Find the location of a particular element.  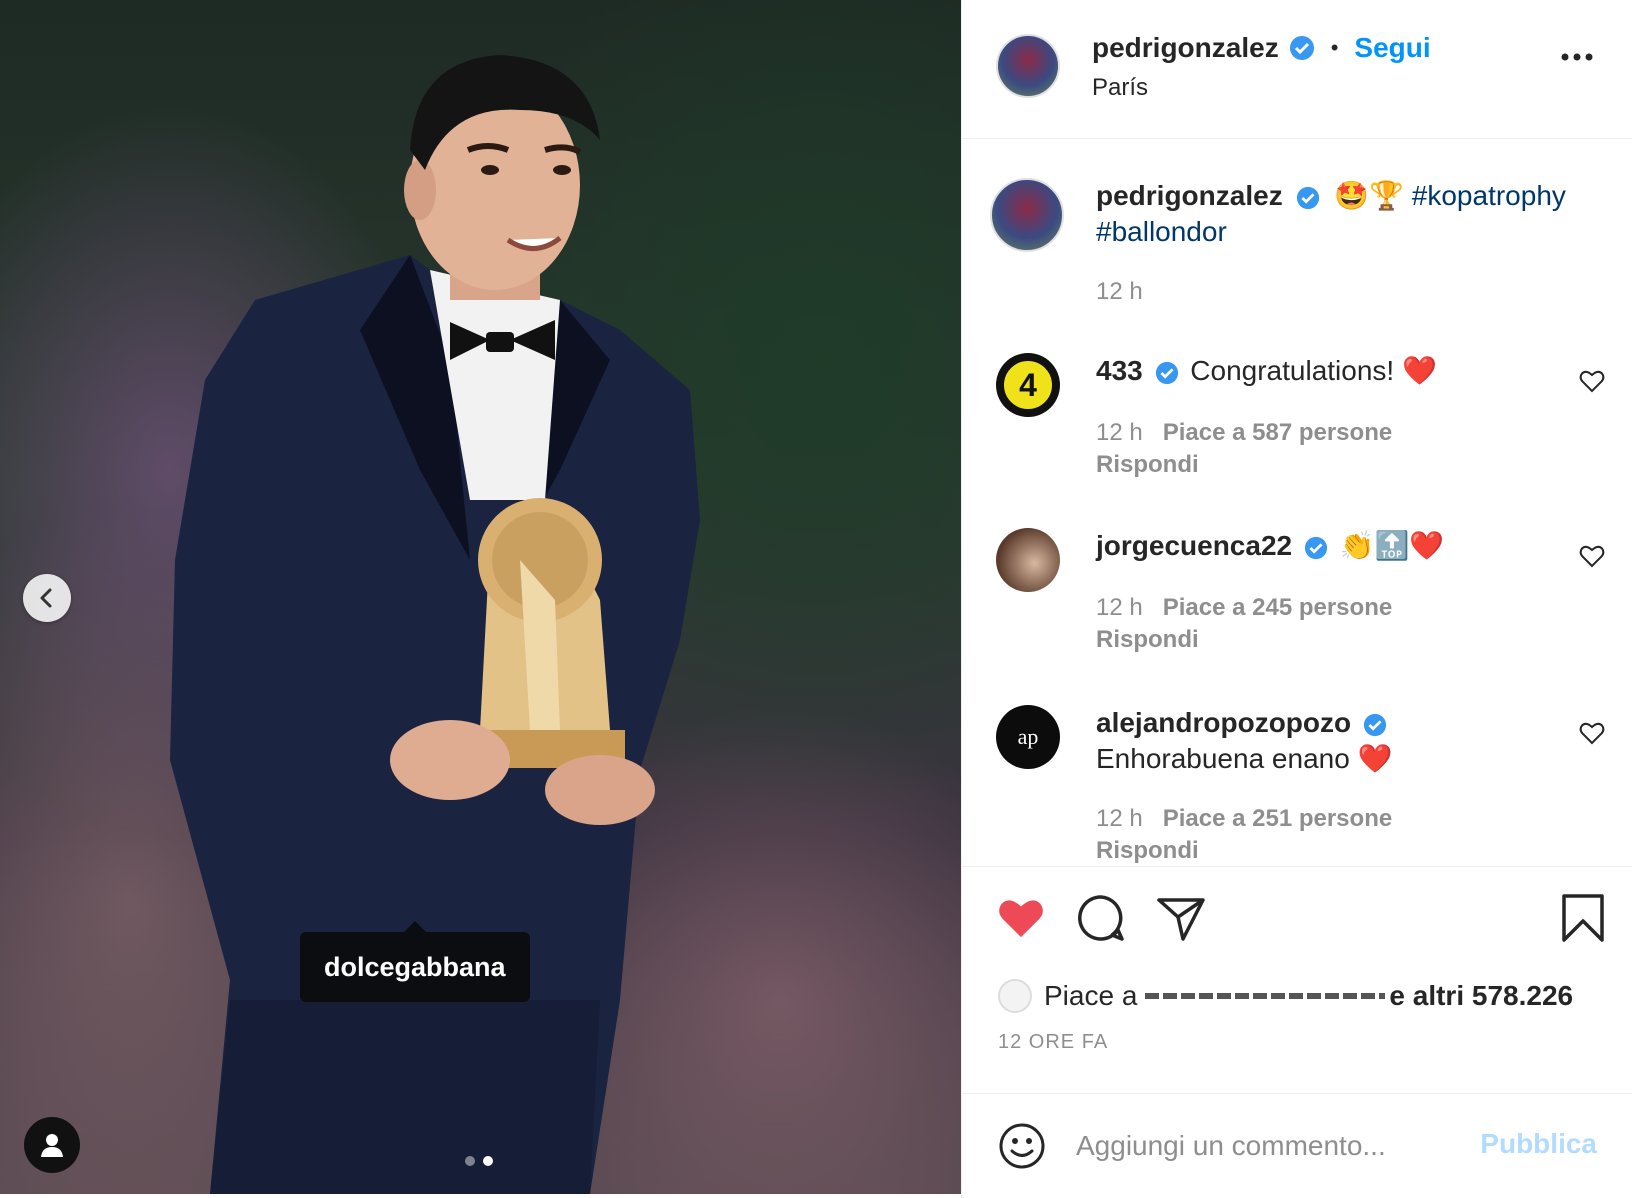

likes-summary: Piace a e altri 578.226 is located at coordinates (1285, 996).